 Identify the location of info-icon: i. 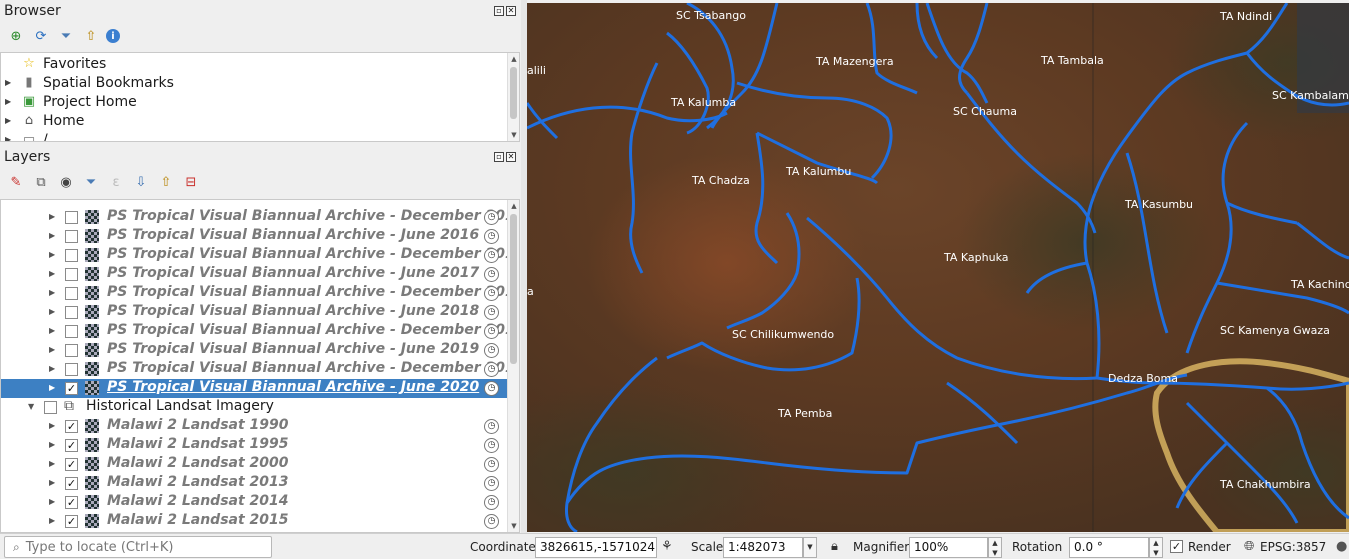
(113, 36).